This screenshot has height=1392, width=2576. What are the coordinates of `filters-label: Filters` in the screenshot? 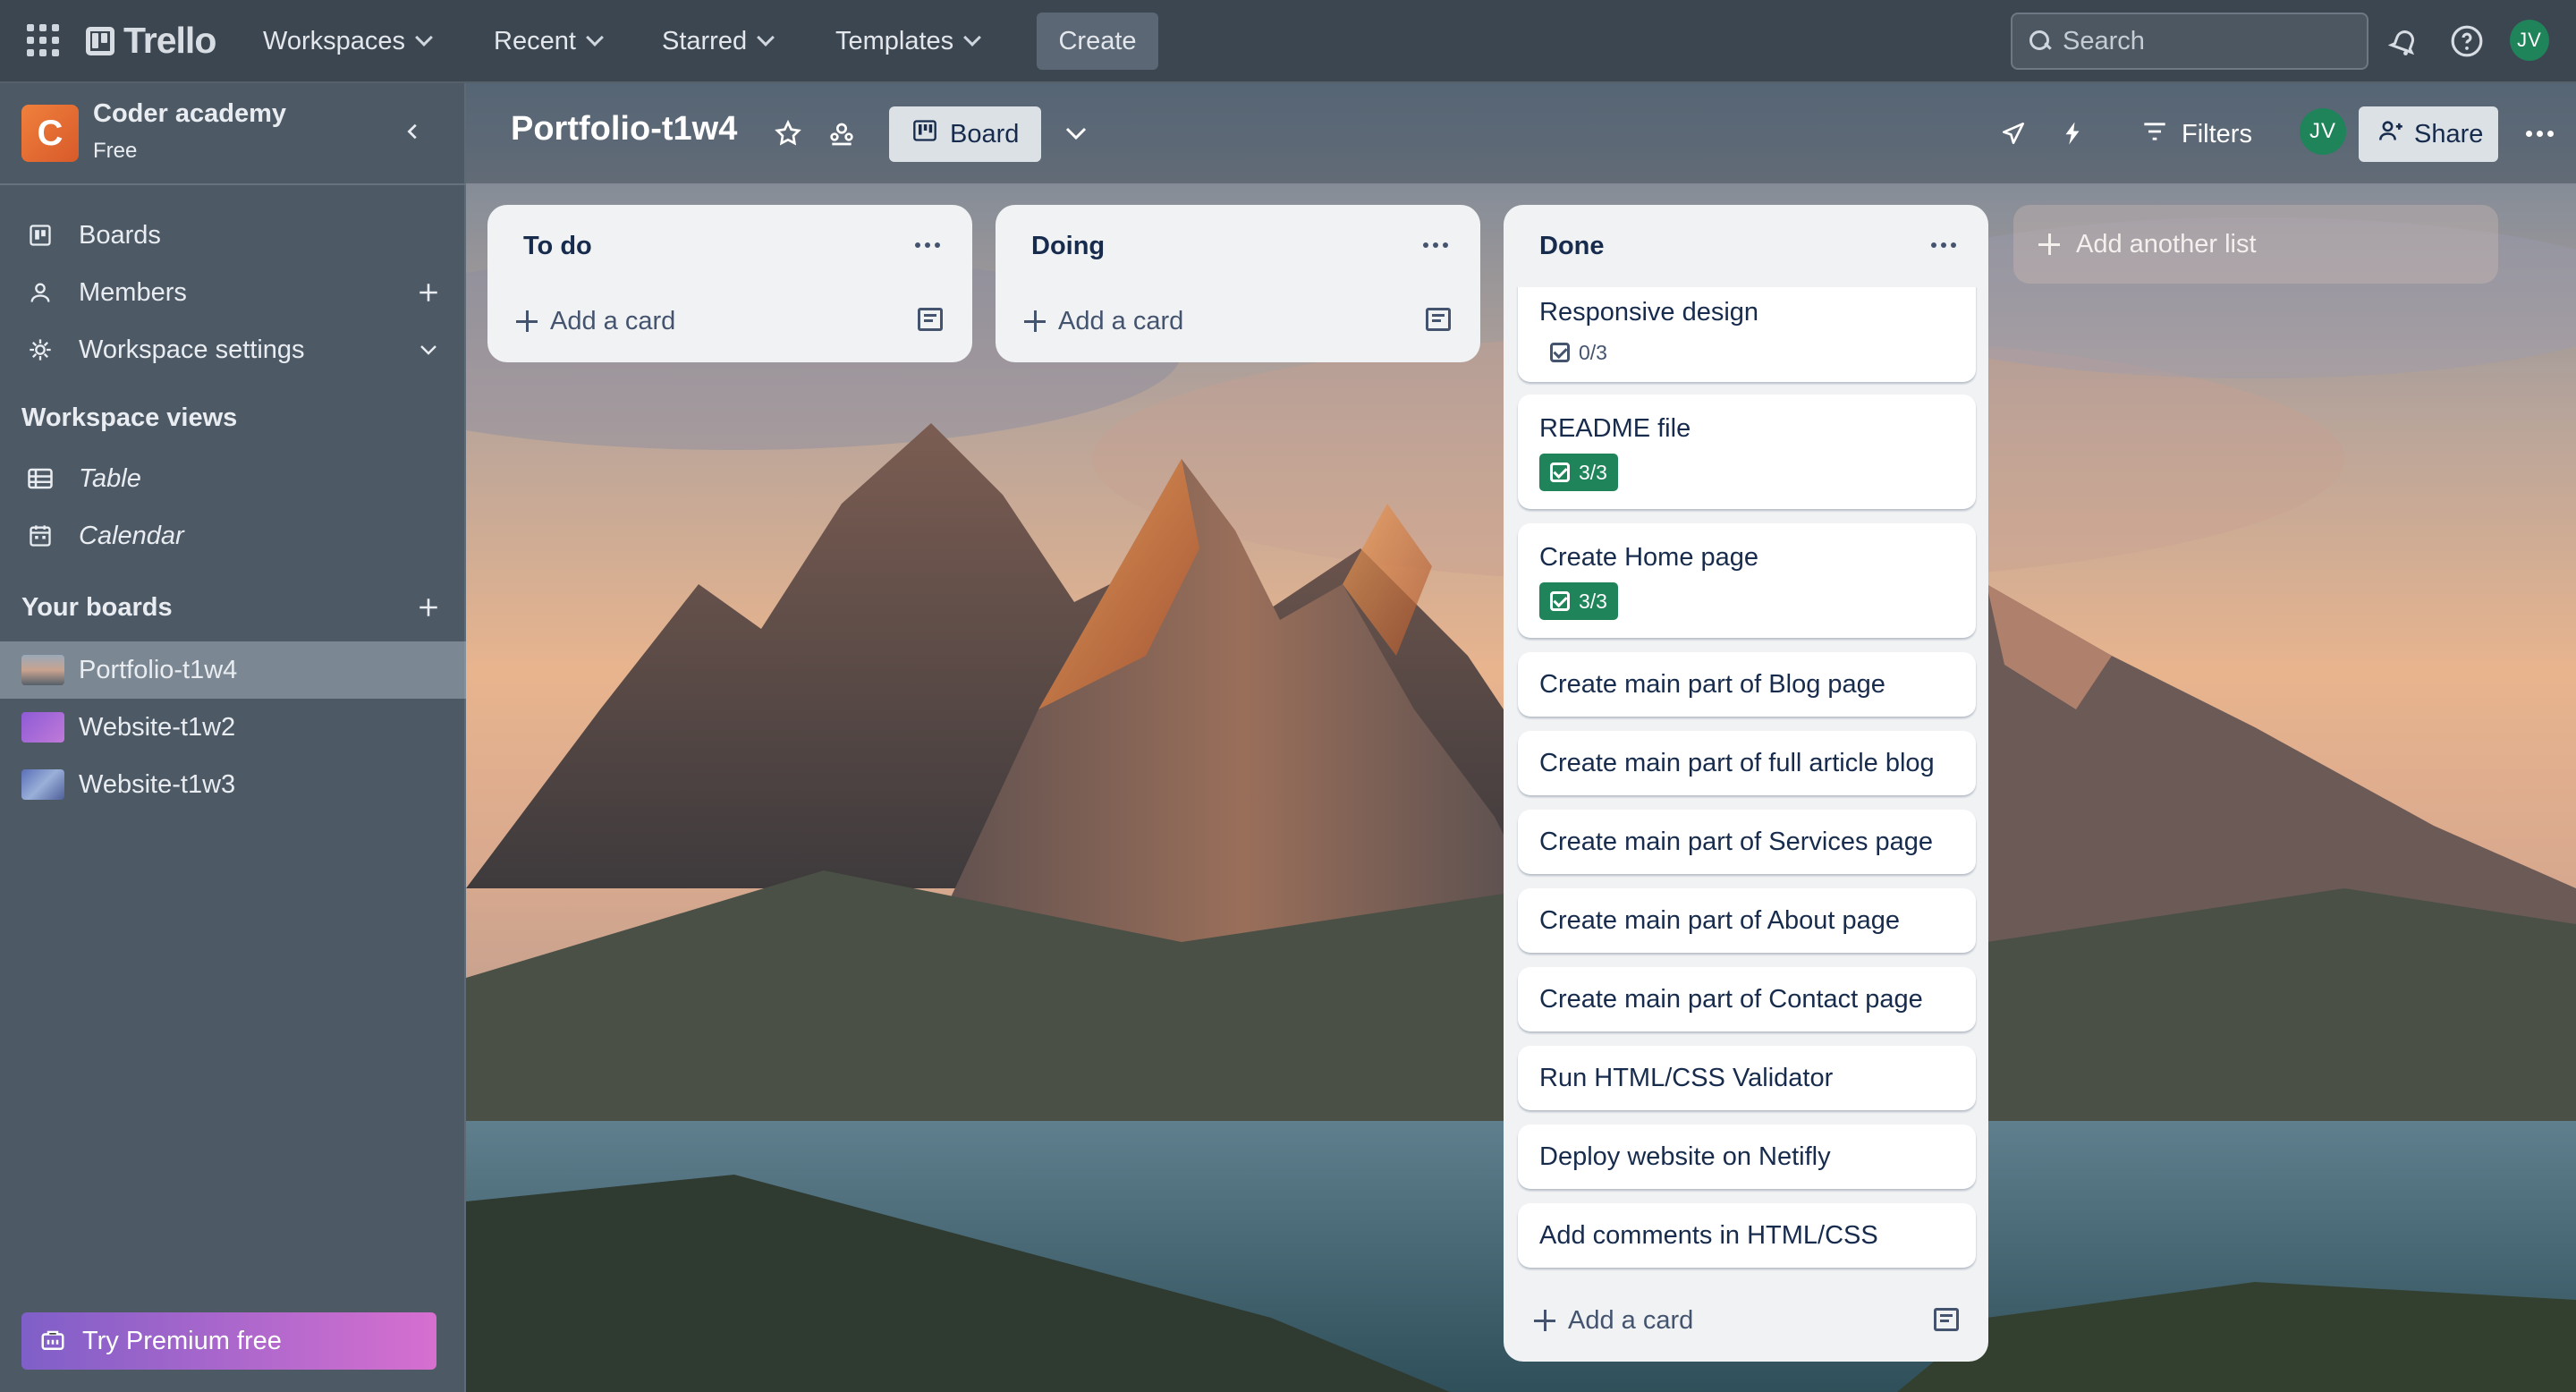 It's located at (2217, 134).